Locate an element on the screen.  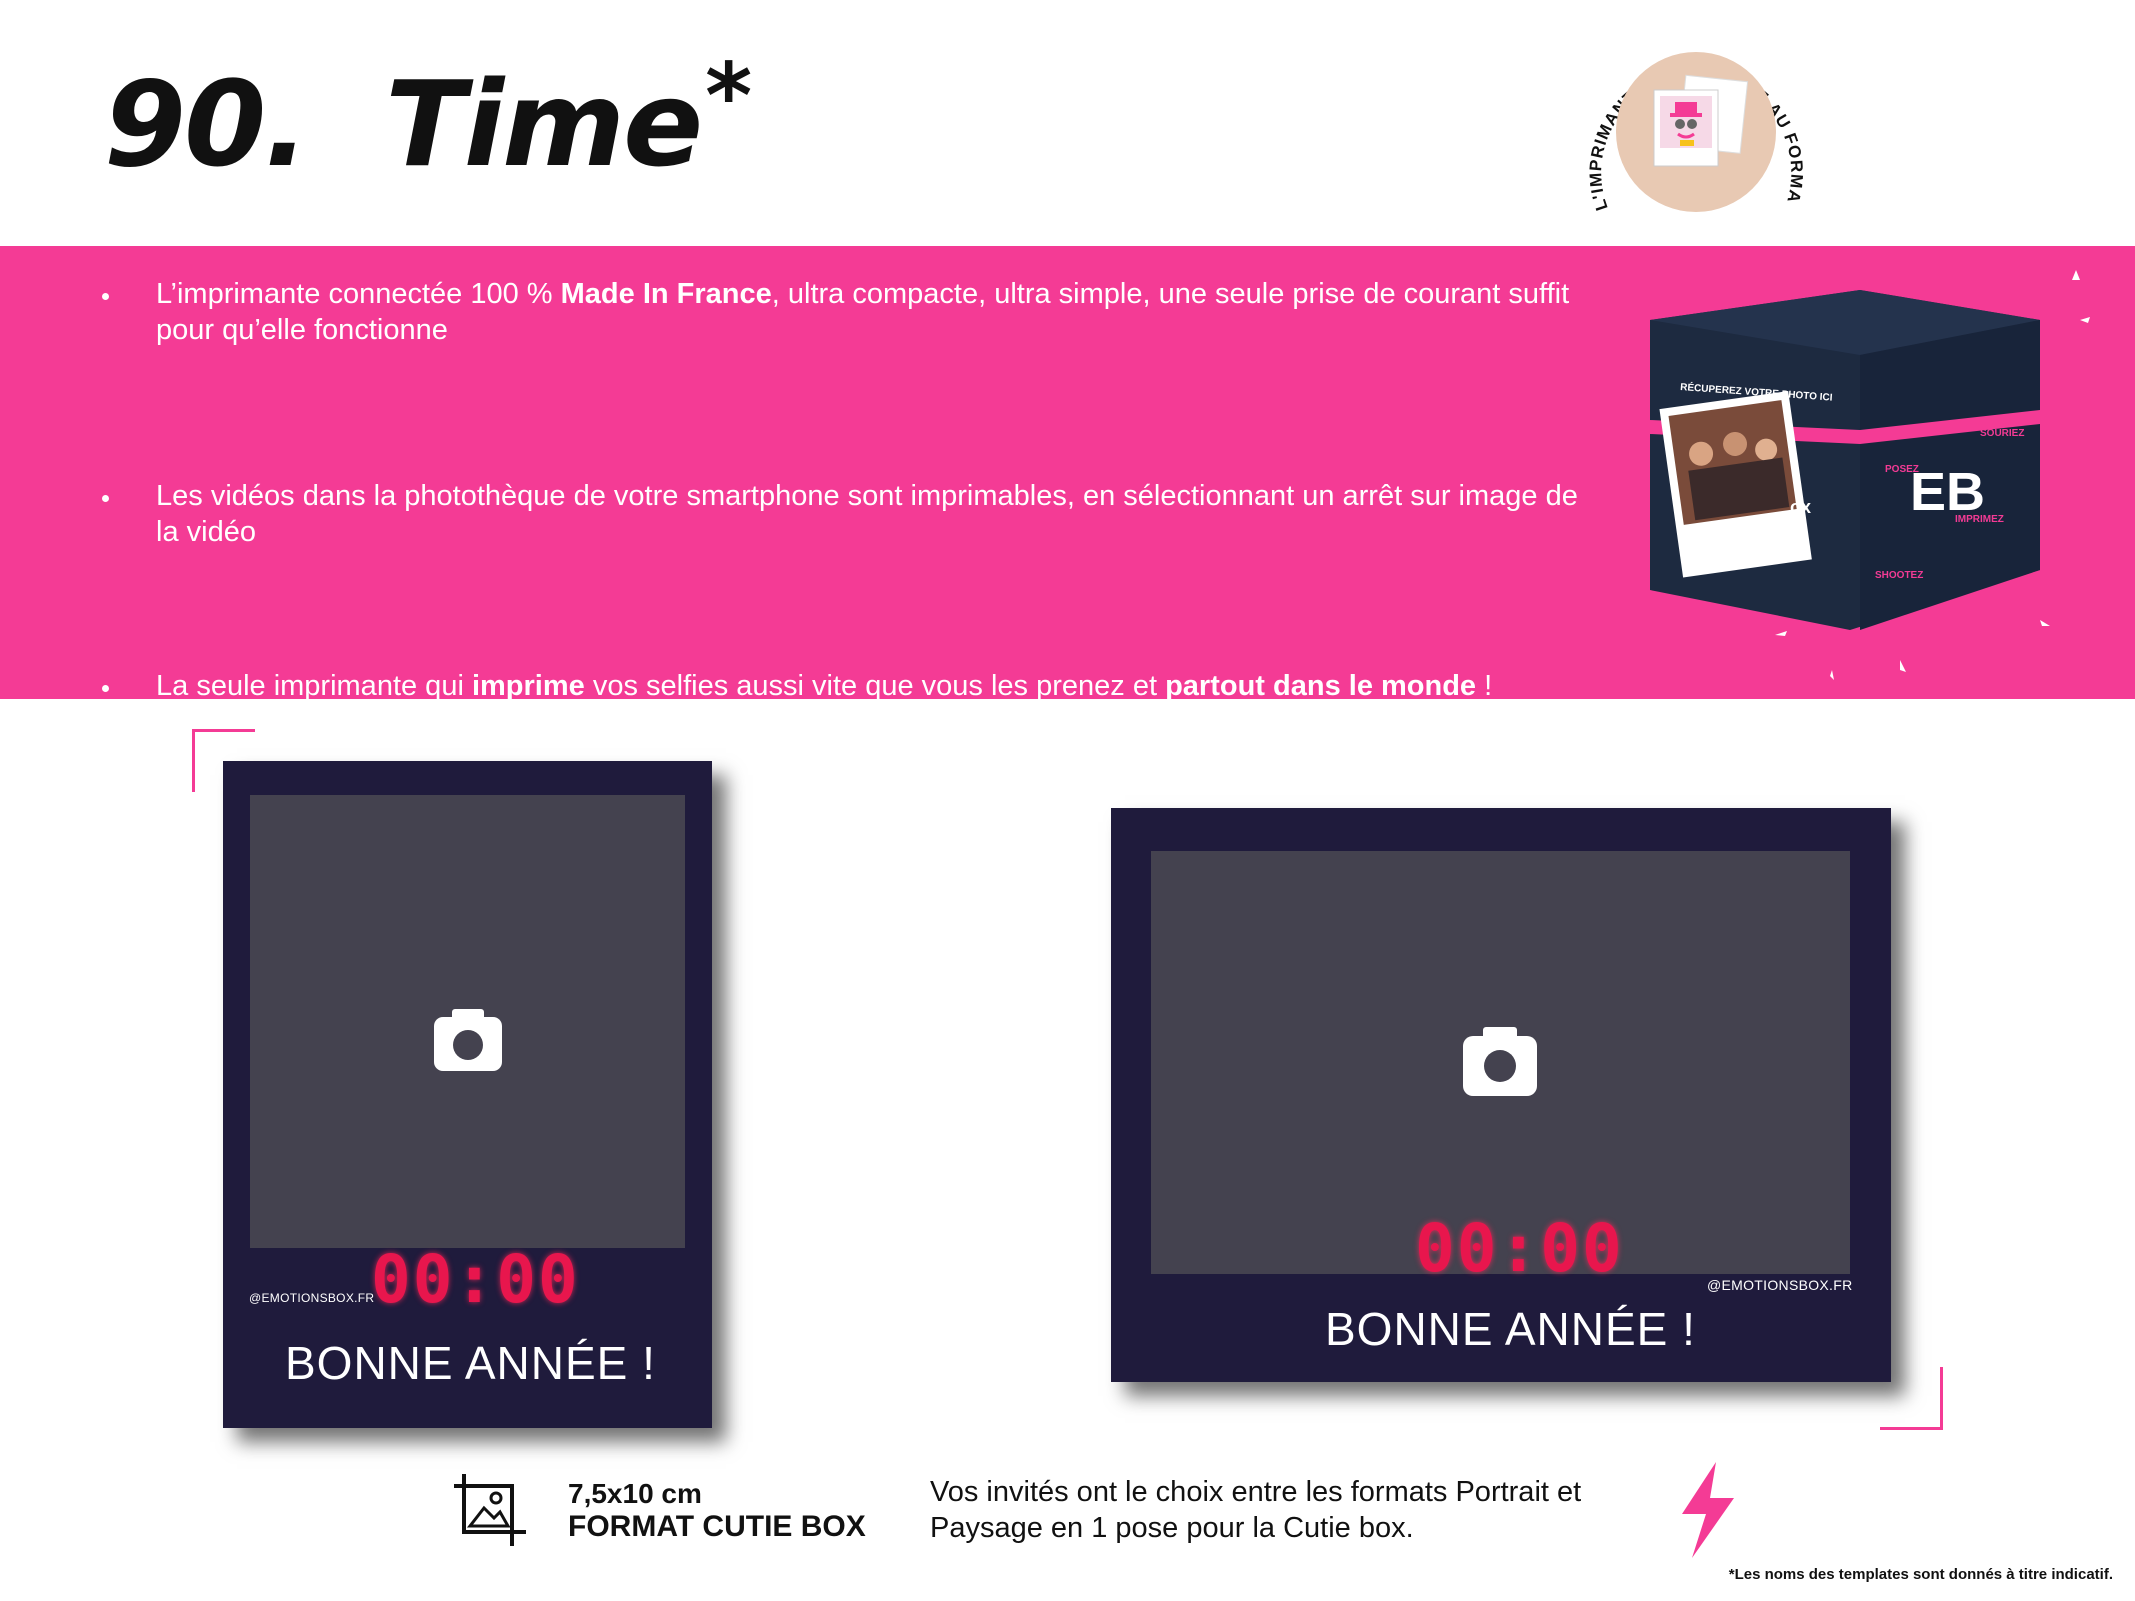
crop-image-icon is located at coordinates (490, 1510).